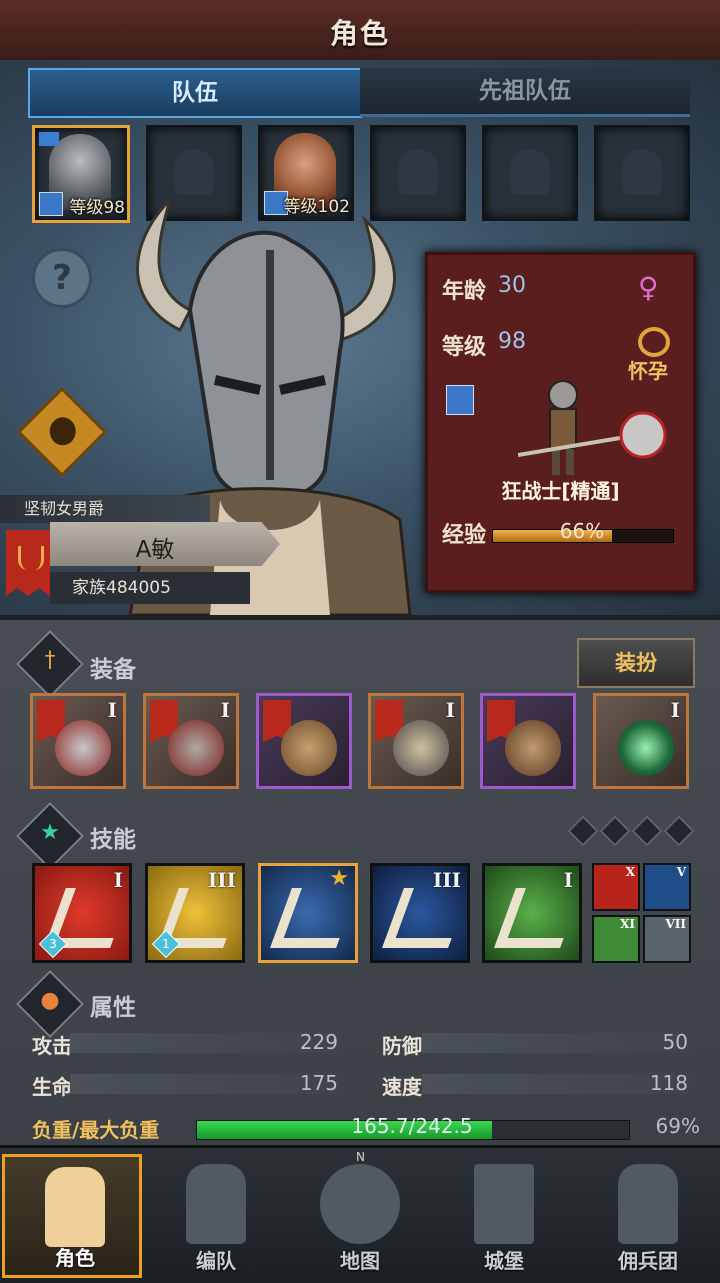  I want to click on skill-slot-3: ★, so click(308, 913).